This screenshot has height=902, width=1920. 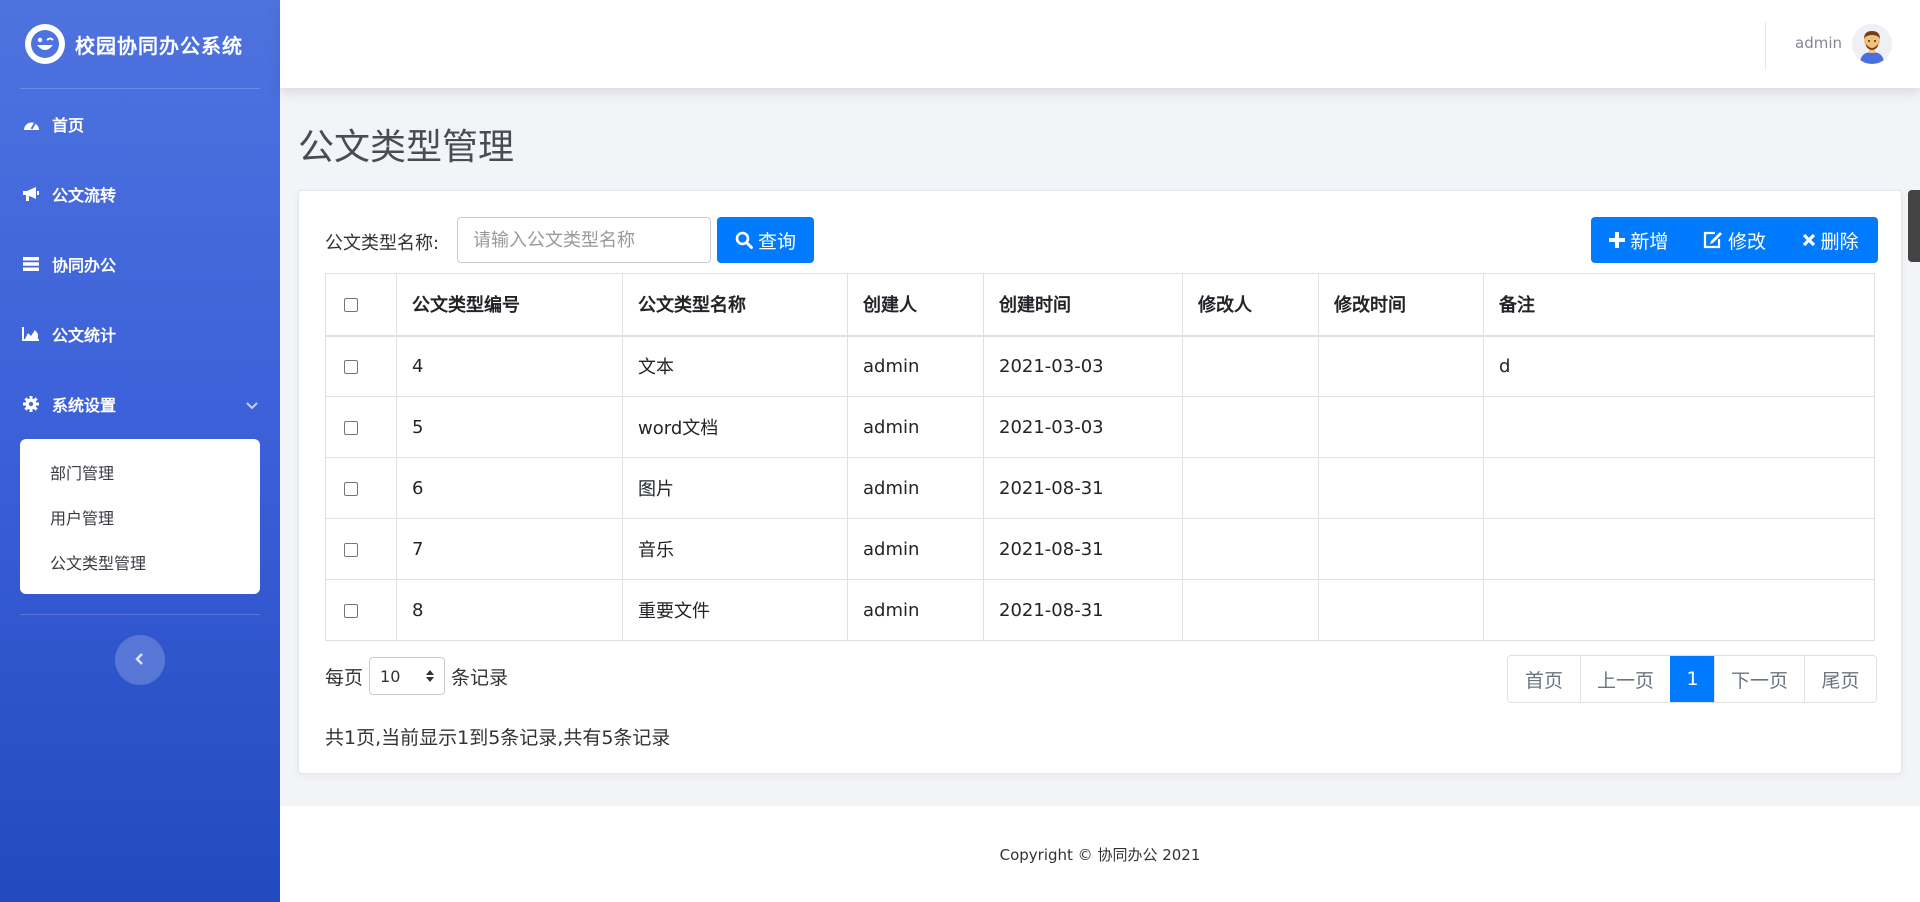 I want to click on add-button-label: 新增, so click(x=1649, y=241).